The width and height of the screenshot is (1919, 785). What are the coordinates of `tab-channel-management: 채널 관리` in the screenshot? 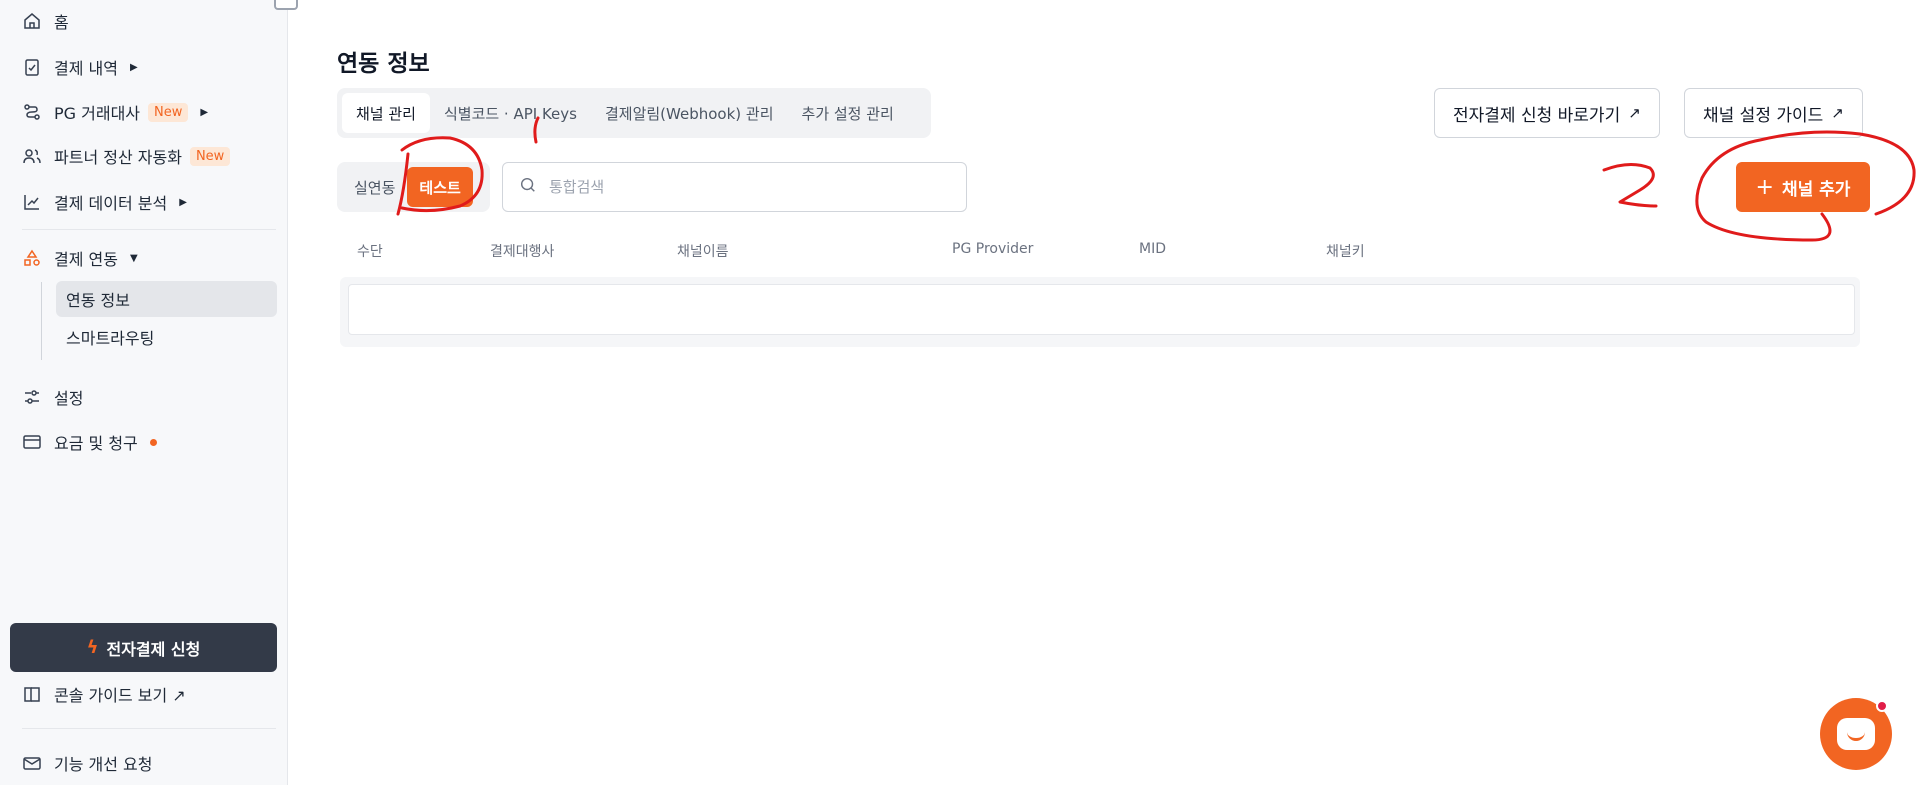 It's located at (386, 113).